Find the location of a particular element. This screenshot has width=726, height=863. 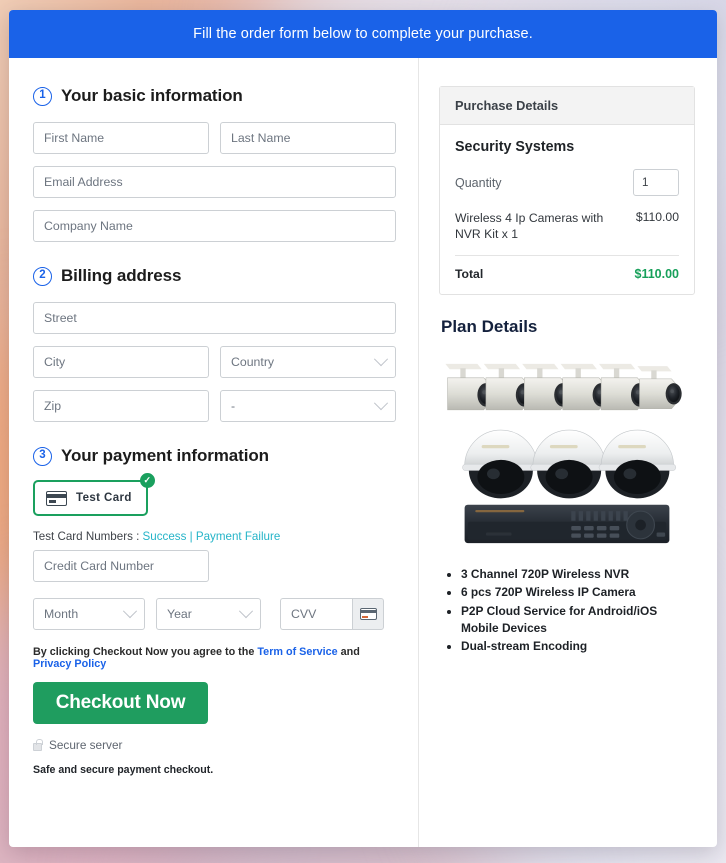

section-title-basic-information: Your basic information is located at coordinates (152, 95).